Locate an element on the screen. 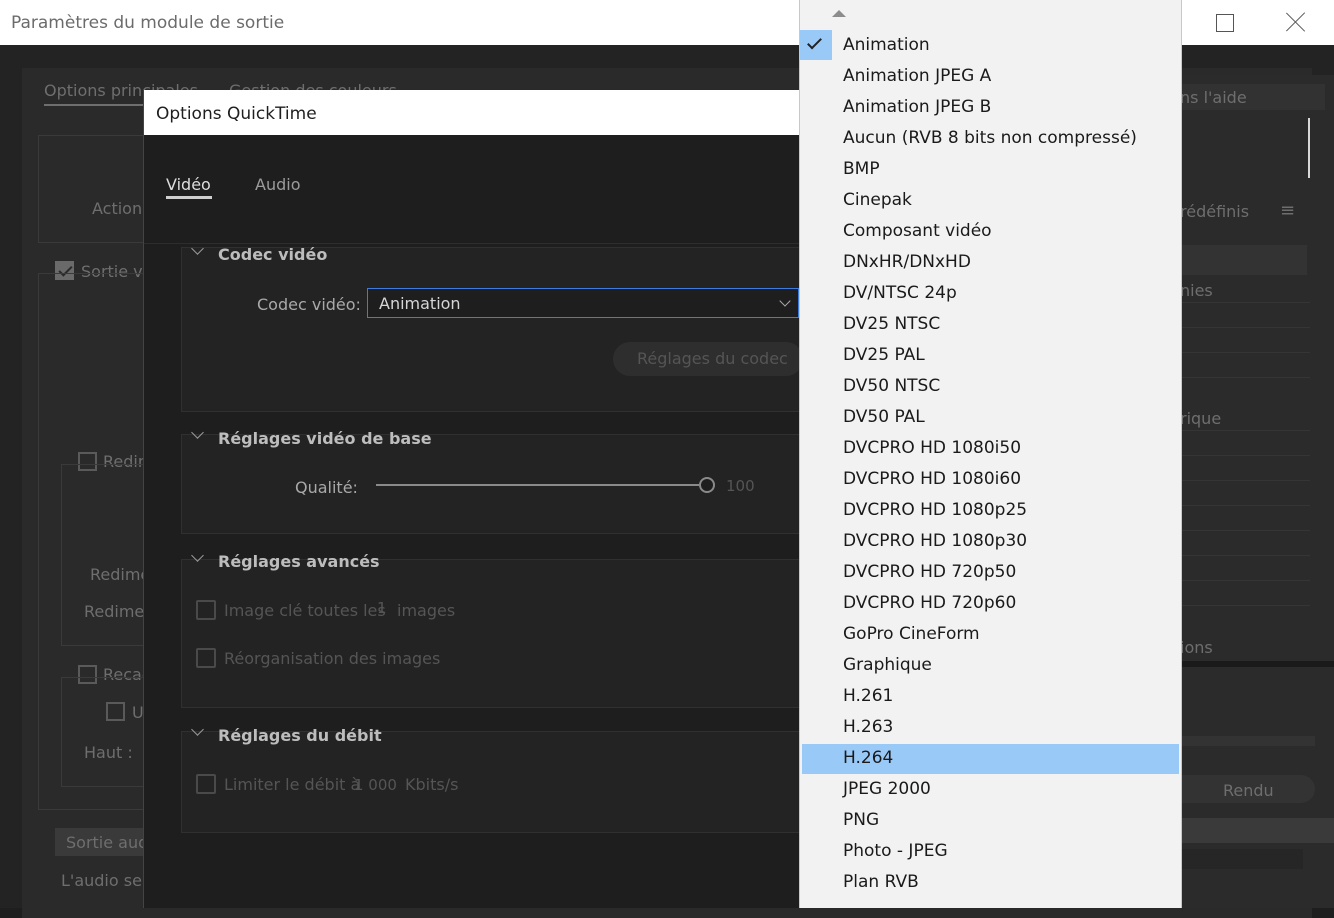 This screenshot has width=1334, height=918. codec-option: DVCPRO HD 1080p30 is located at coordinates (990, 542).